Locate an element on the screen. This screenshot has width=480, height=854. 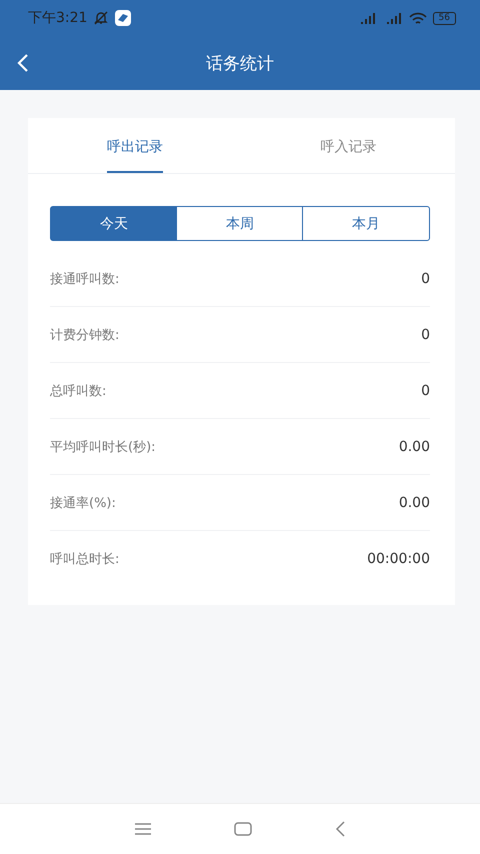
status-time: 下午3:21 is located at coordinates (58, 18).